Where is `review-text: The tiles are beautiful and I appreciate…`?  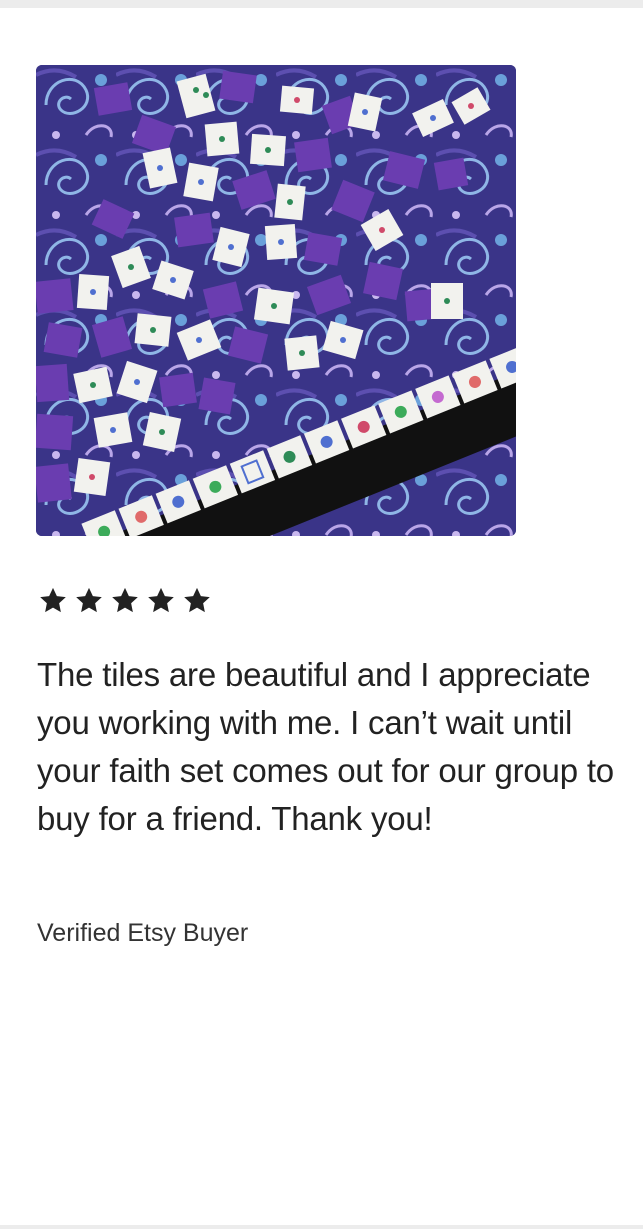
review-text: The tiles are beautiful and I appreciate… is located at coordinates (325, 746).